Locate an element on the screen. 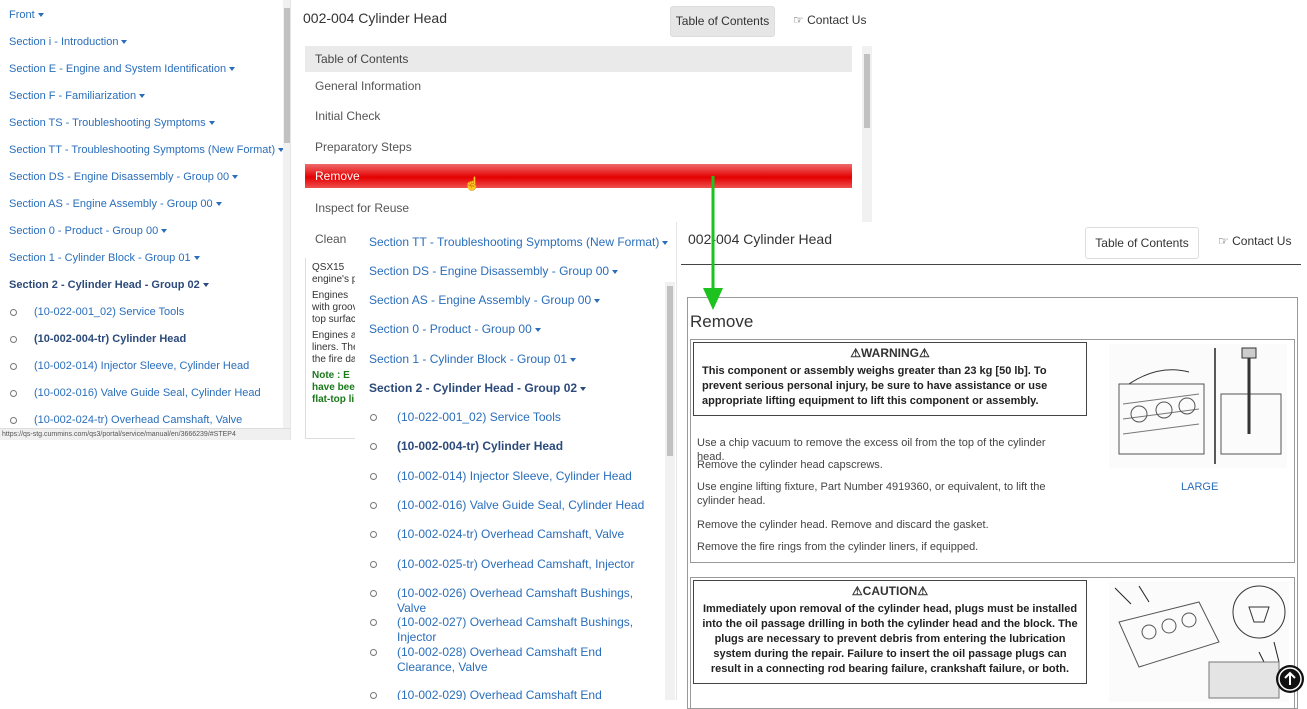 This screenshot has width=1307, height=709. body-paragraph: QSX15 engine's p is located at coordinates (335, 273).